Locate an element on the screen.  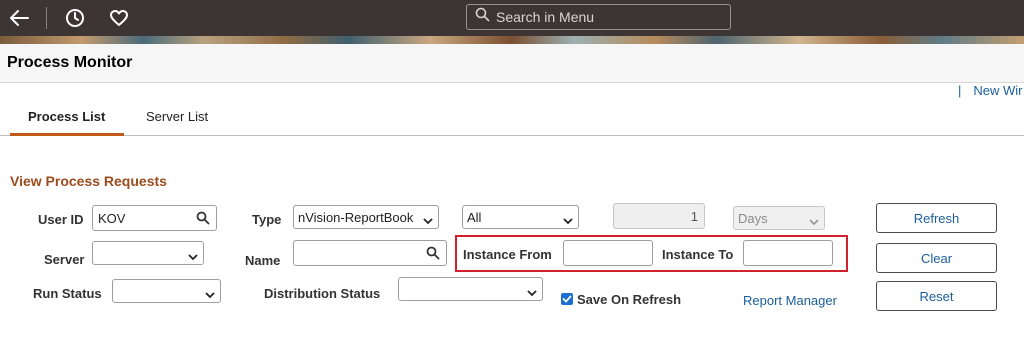
top-banner: Search in Menu is located at coordinates (512, 18).